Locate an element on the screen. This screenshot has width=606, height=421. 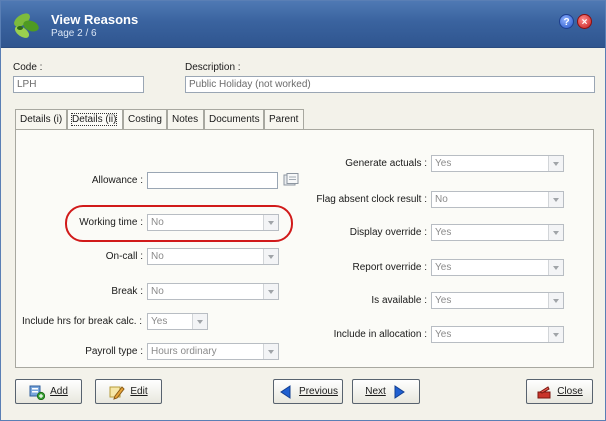
tab-details-i: Details (i) is located at coordinates (41, 119).